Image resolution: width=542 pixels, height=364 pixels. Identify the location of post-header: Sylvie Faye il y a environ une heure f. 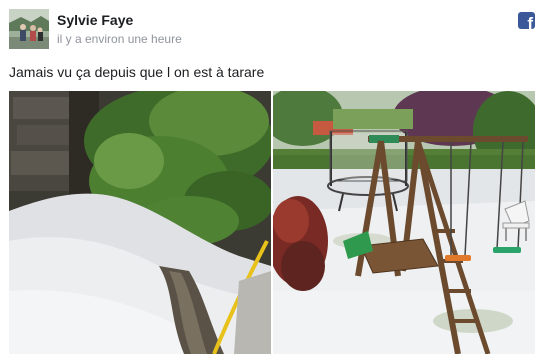
(272, 29).